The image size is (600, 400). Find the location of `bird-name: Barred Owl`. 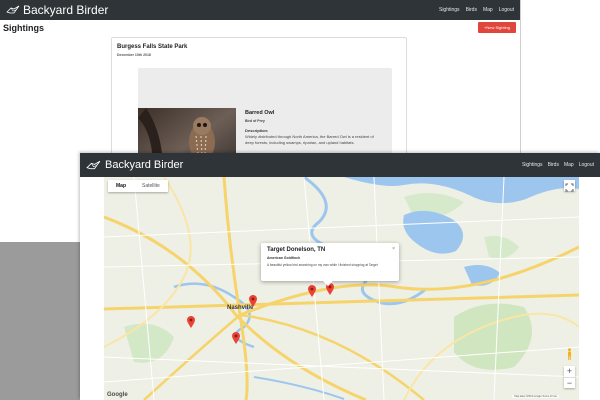

bird-name: Barred Owl is located at coordinates (260, 113).